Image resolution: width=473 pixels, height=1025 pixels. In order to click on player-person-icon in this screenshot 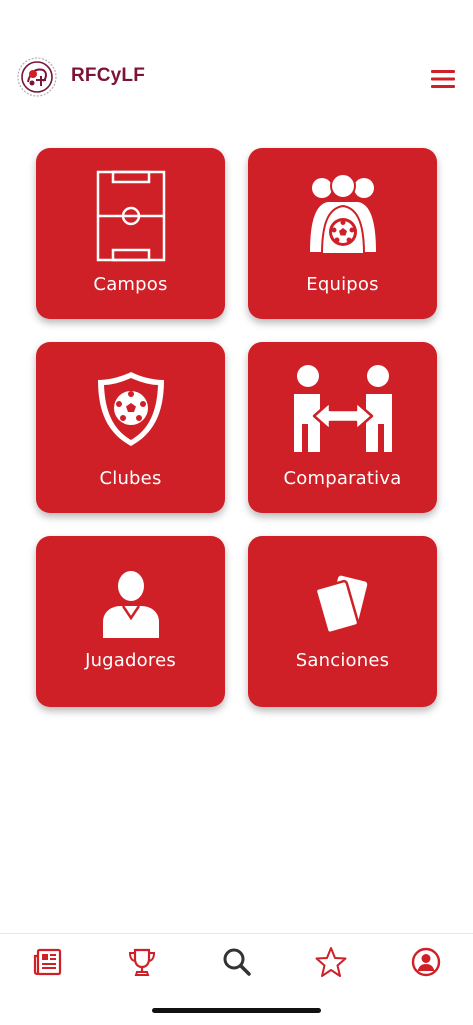, I will do `click(131, 607)`.